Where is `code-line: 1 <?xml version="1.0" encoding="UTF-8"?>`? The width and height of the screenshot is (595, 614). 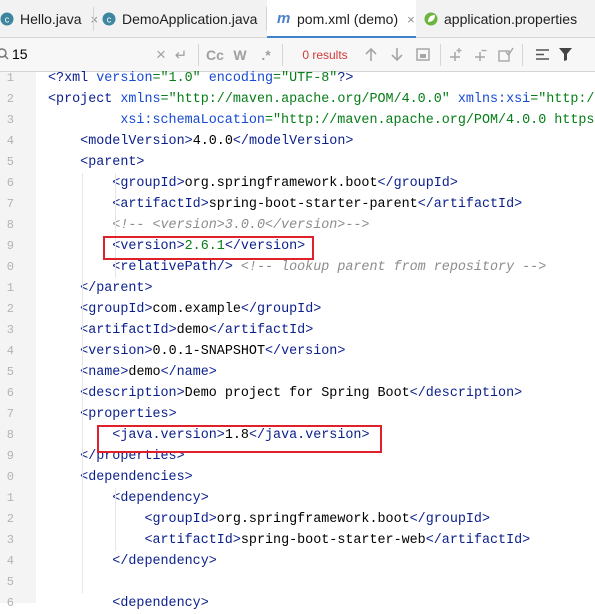
code-line: 1 <?xml version="1.0" encoding="UTF-8"?> is located at coordinates (297, 78).